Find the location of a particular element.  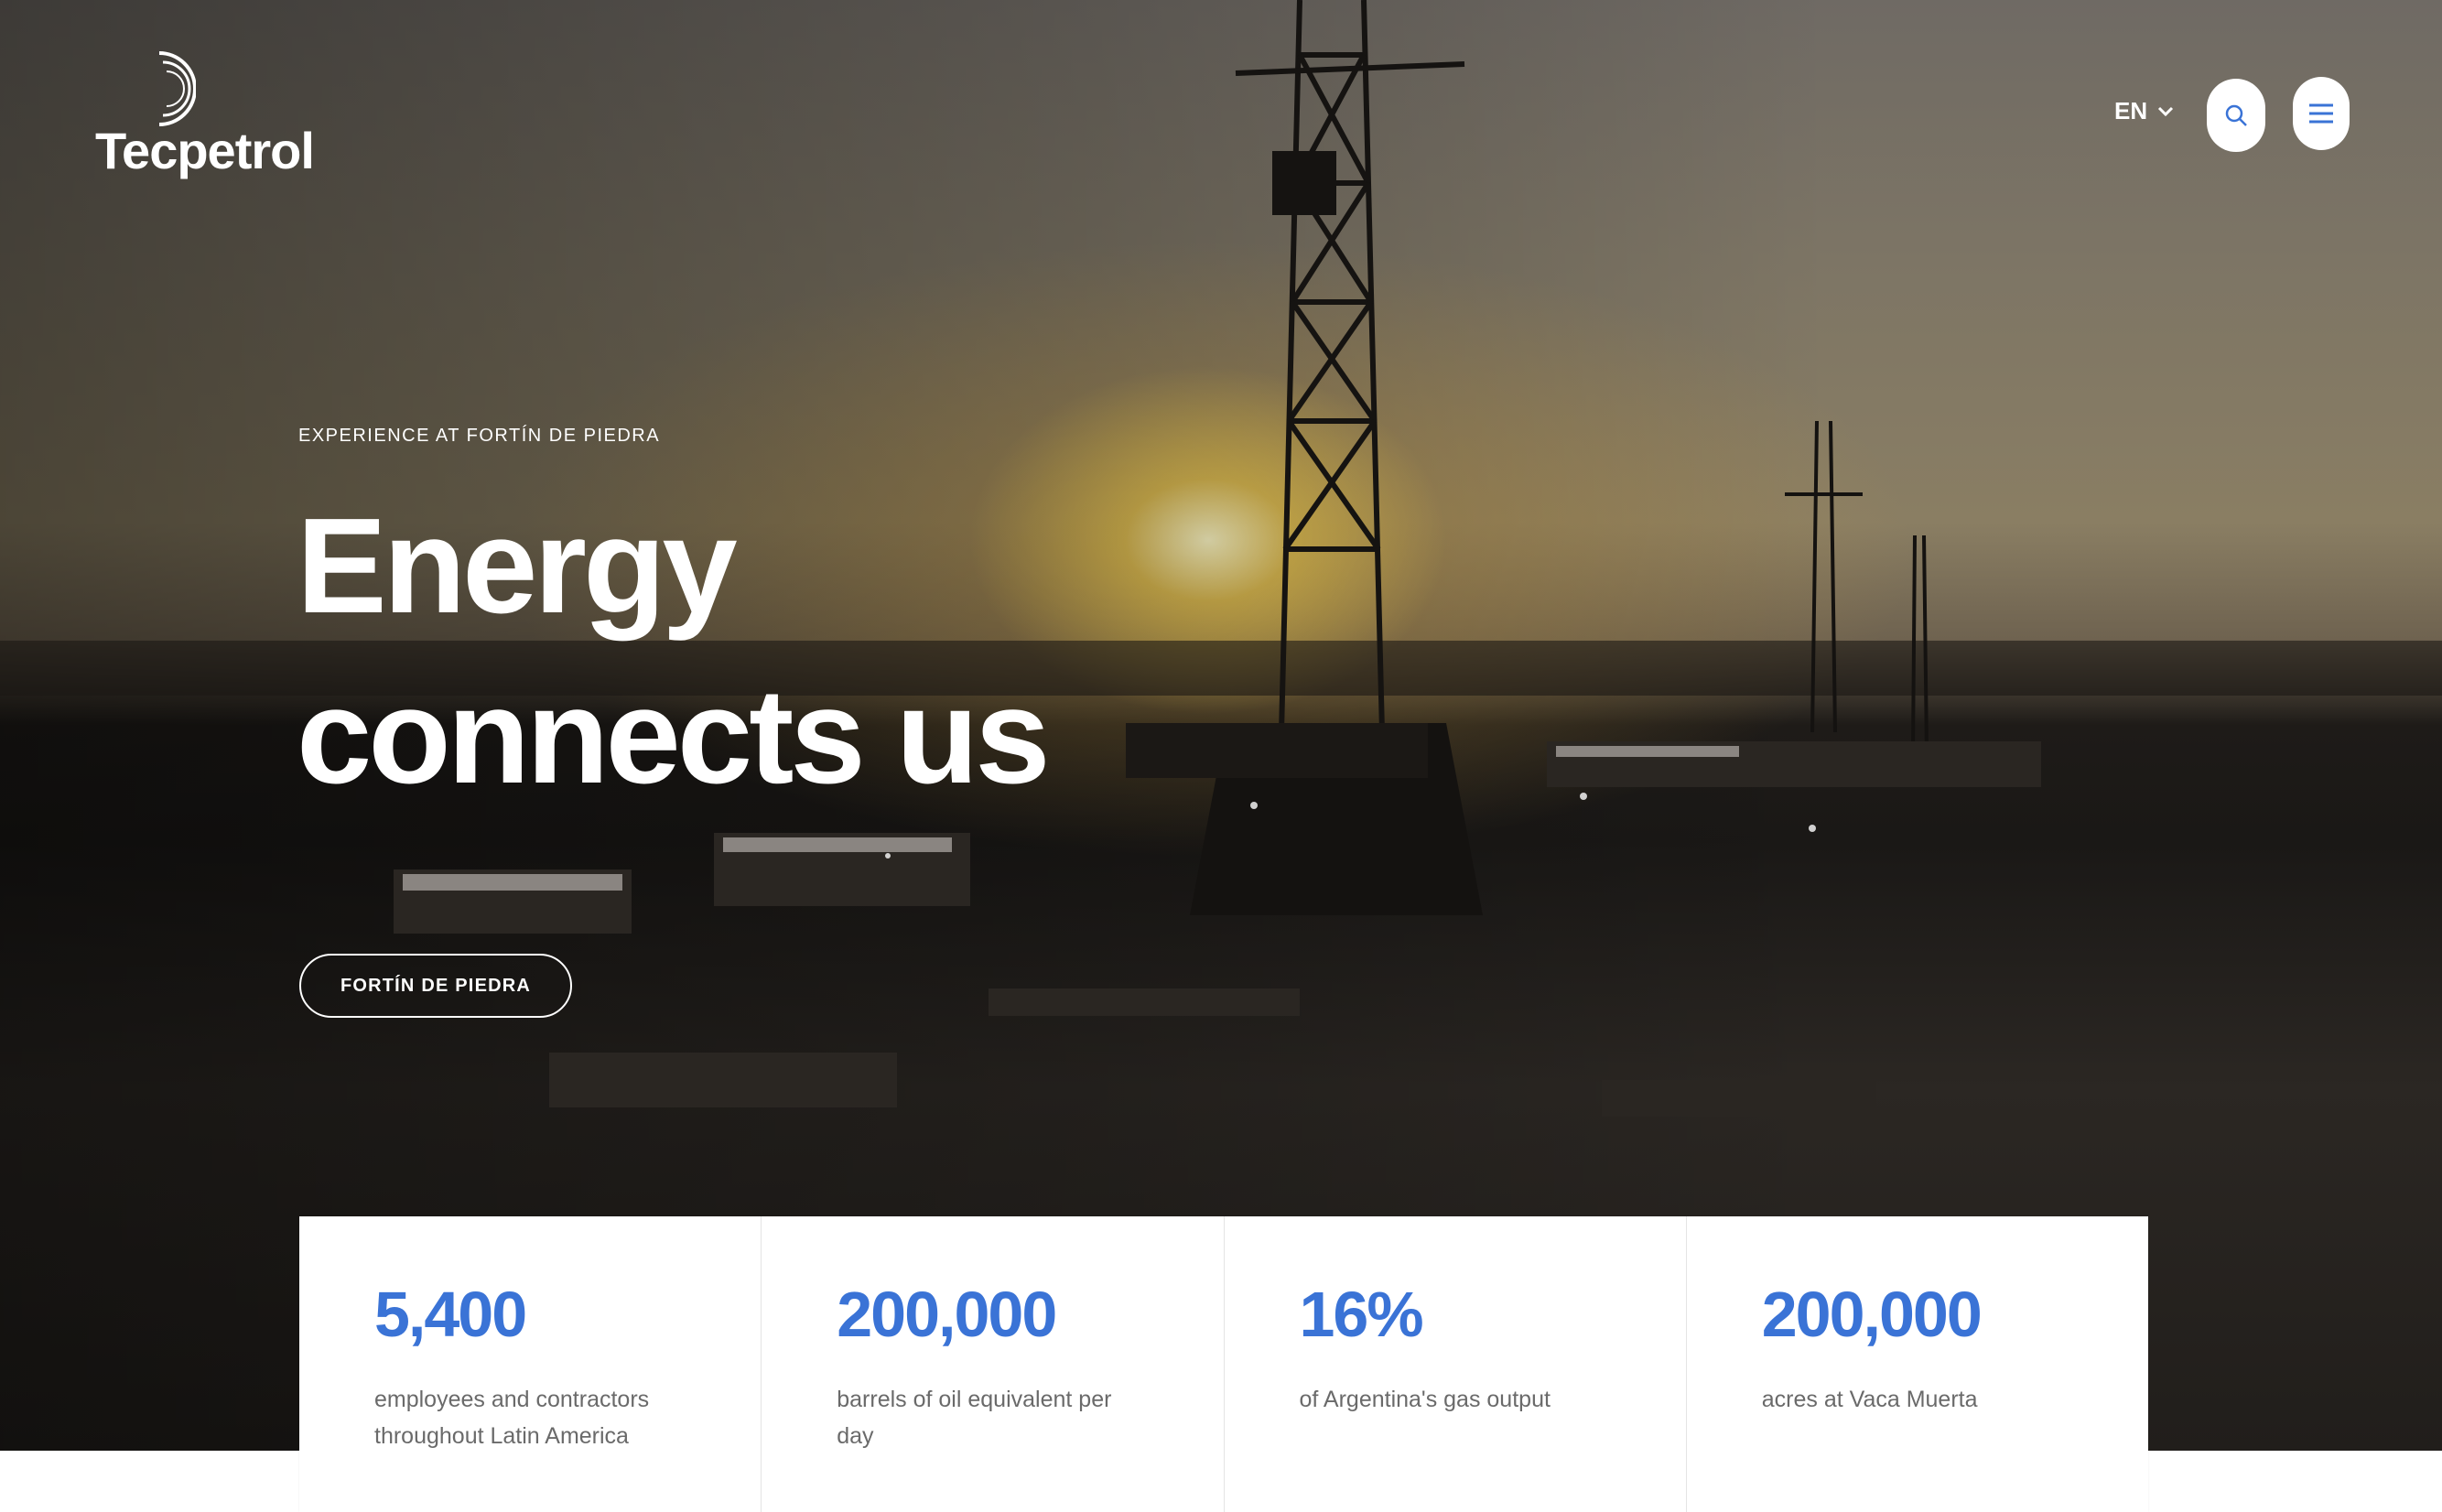

stat-label: barrels of oil equivalent per day is located at coordinates (975, 1418).